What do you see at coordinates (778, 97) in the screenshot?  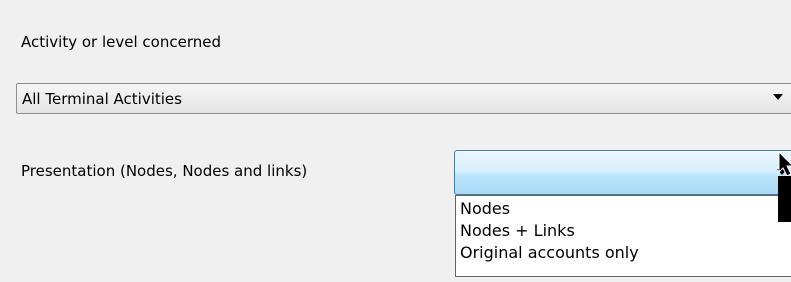 I see `chevron-down-icon` at bounding box center [778, 97].